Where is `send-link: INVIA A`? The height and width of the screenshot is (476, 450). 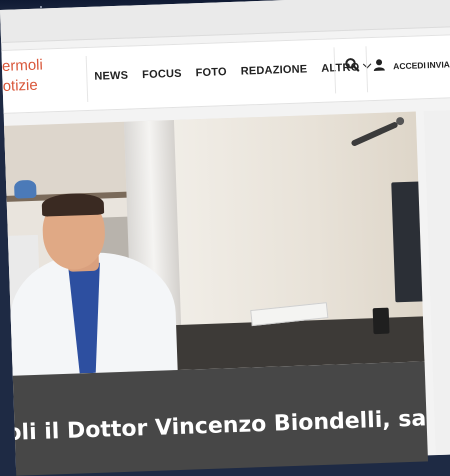
send-link: INVIA A is located at coordinates (438, 64).